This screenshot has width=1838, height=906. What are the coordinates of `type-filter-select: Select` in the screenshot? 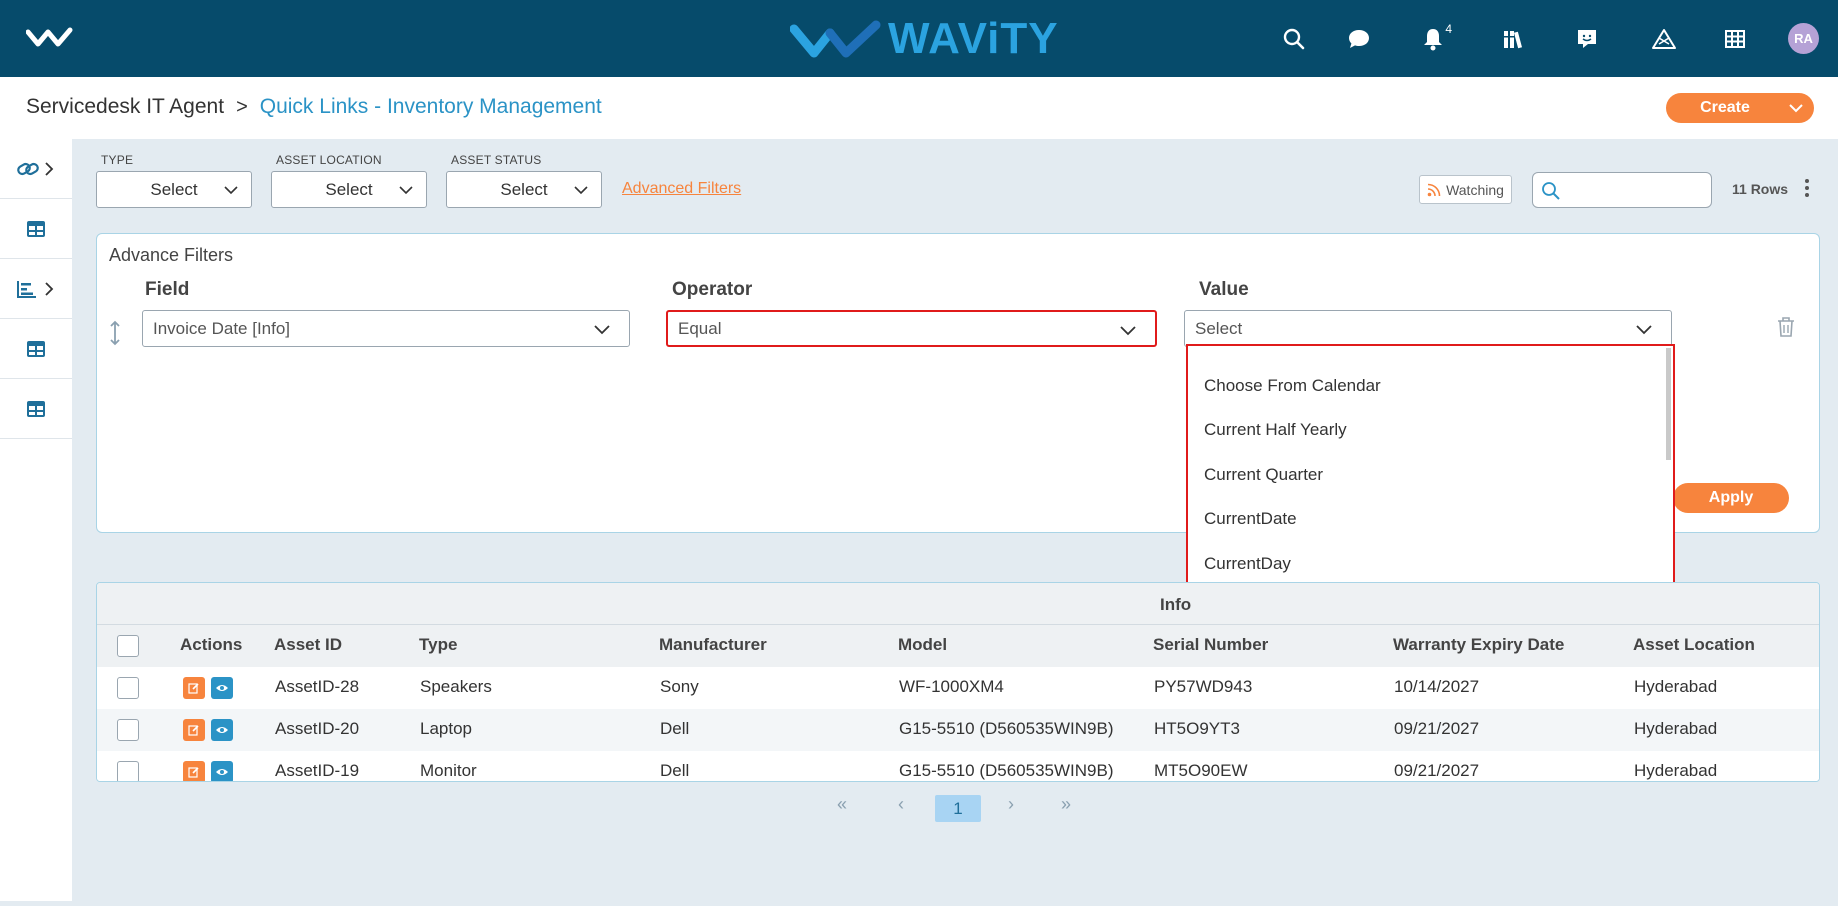 It's located at (174, 189).